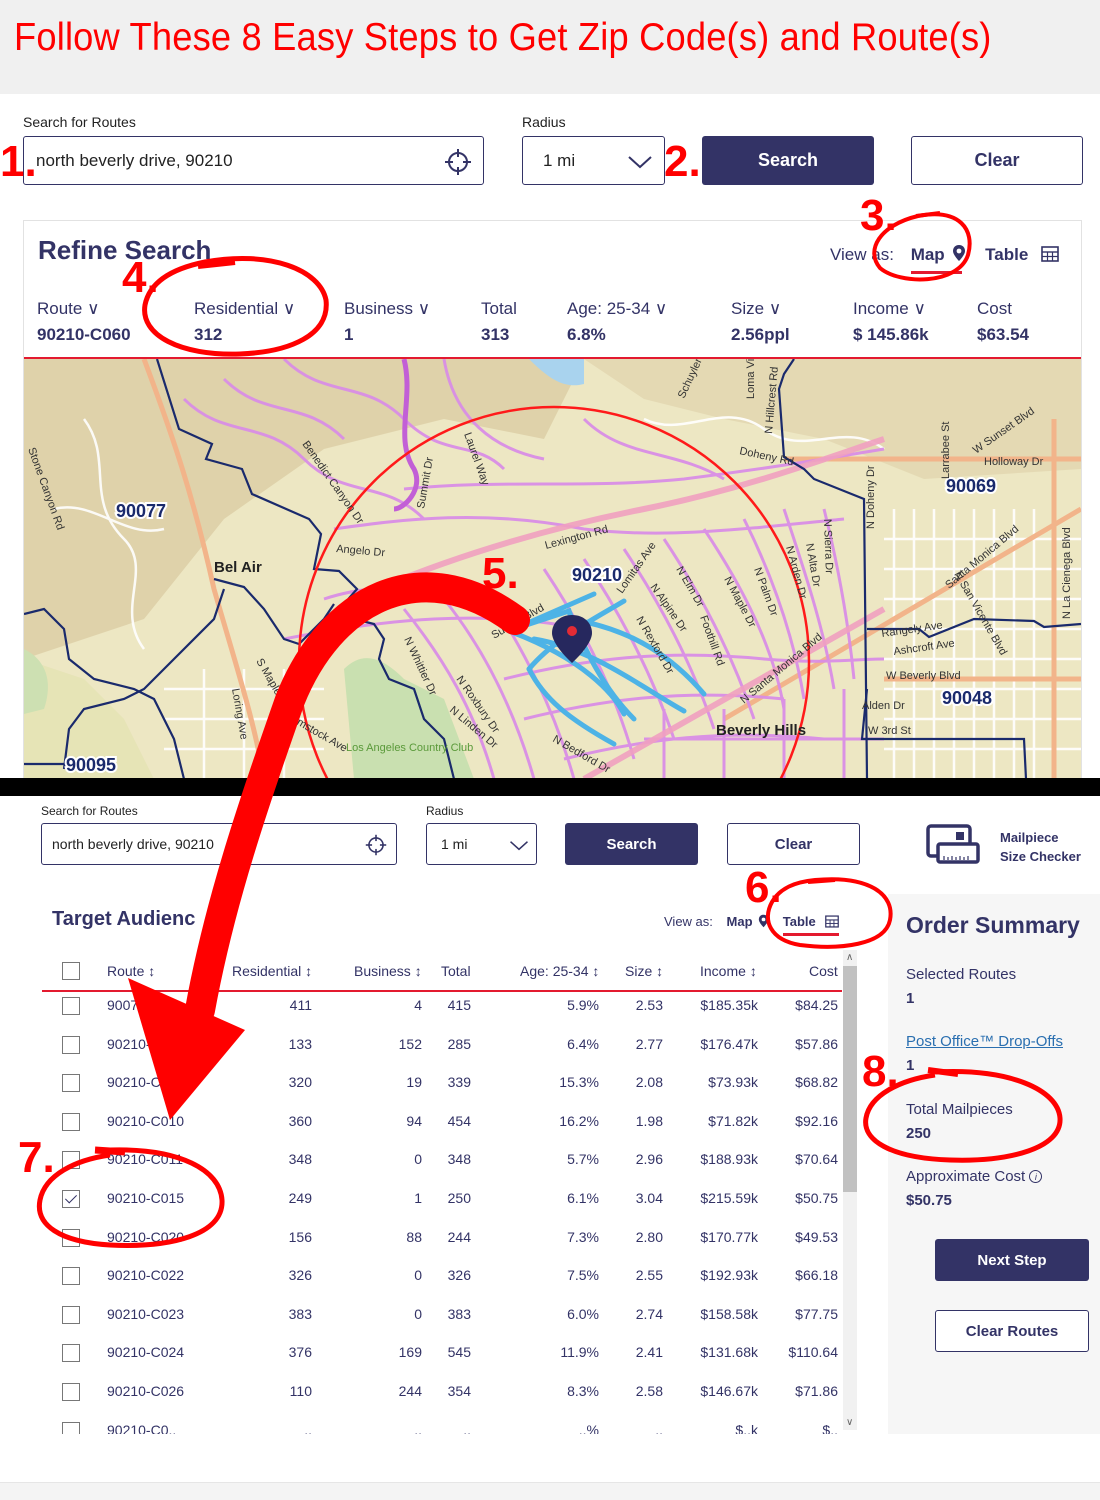 The height and width of the screenshot is (1500, 1100). I want to click on col-header-residential: Residential ↕, so click(272, 971).